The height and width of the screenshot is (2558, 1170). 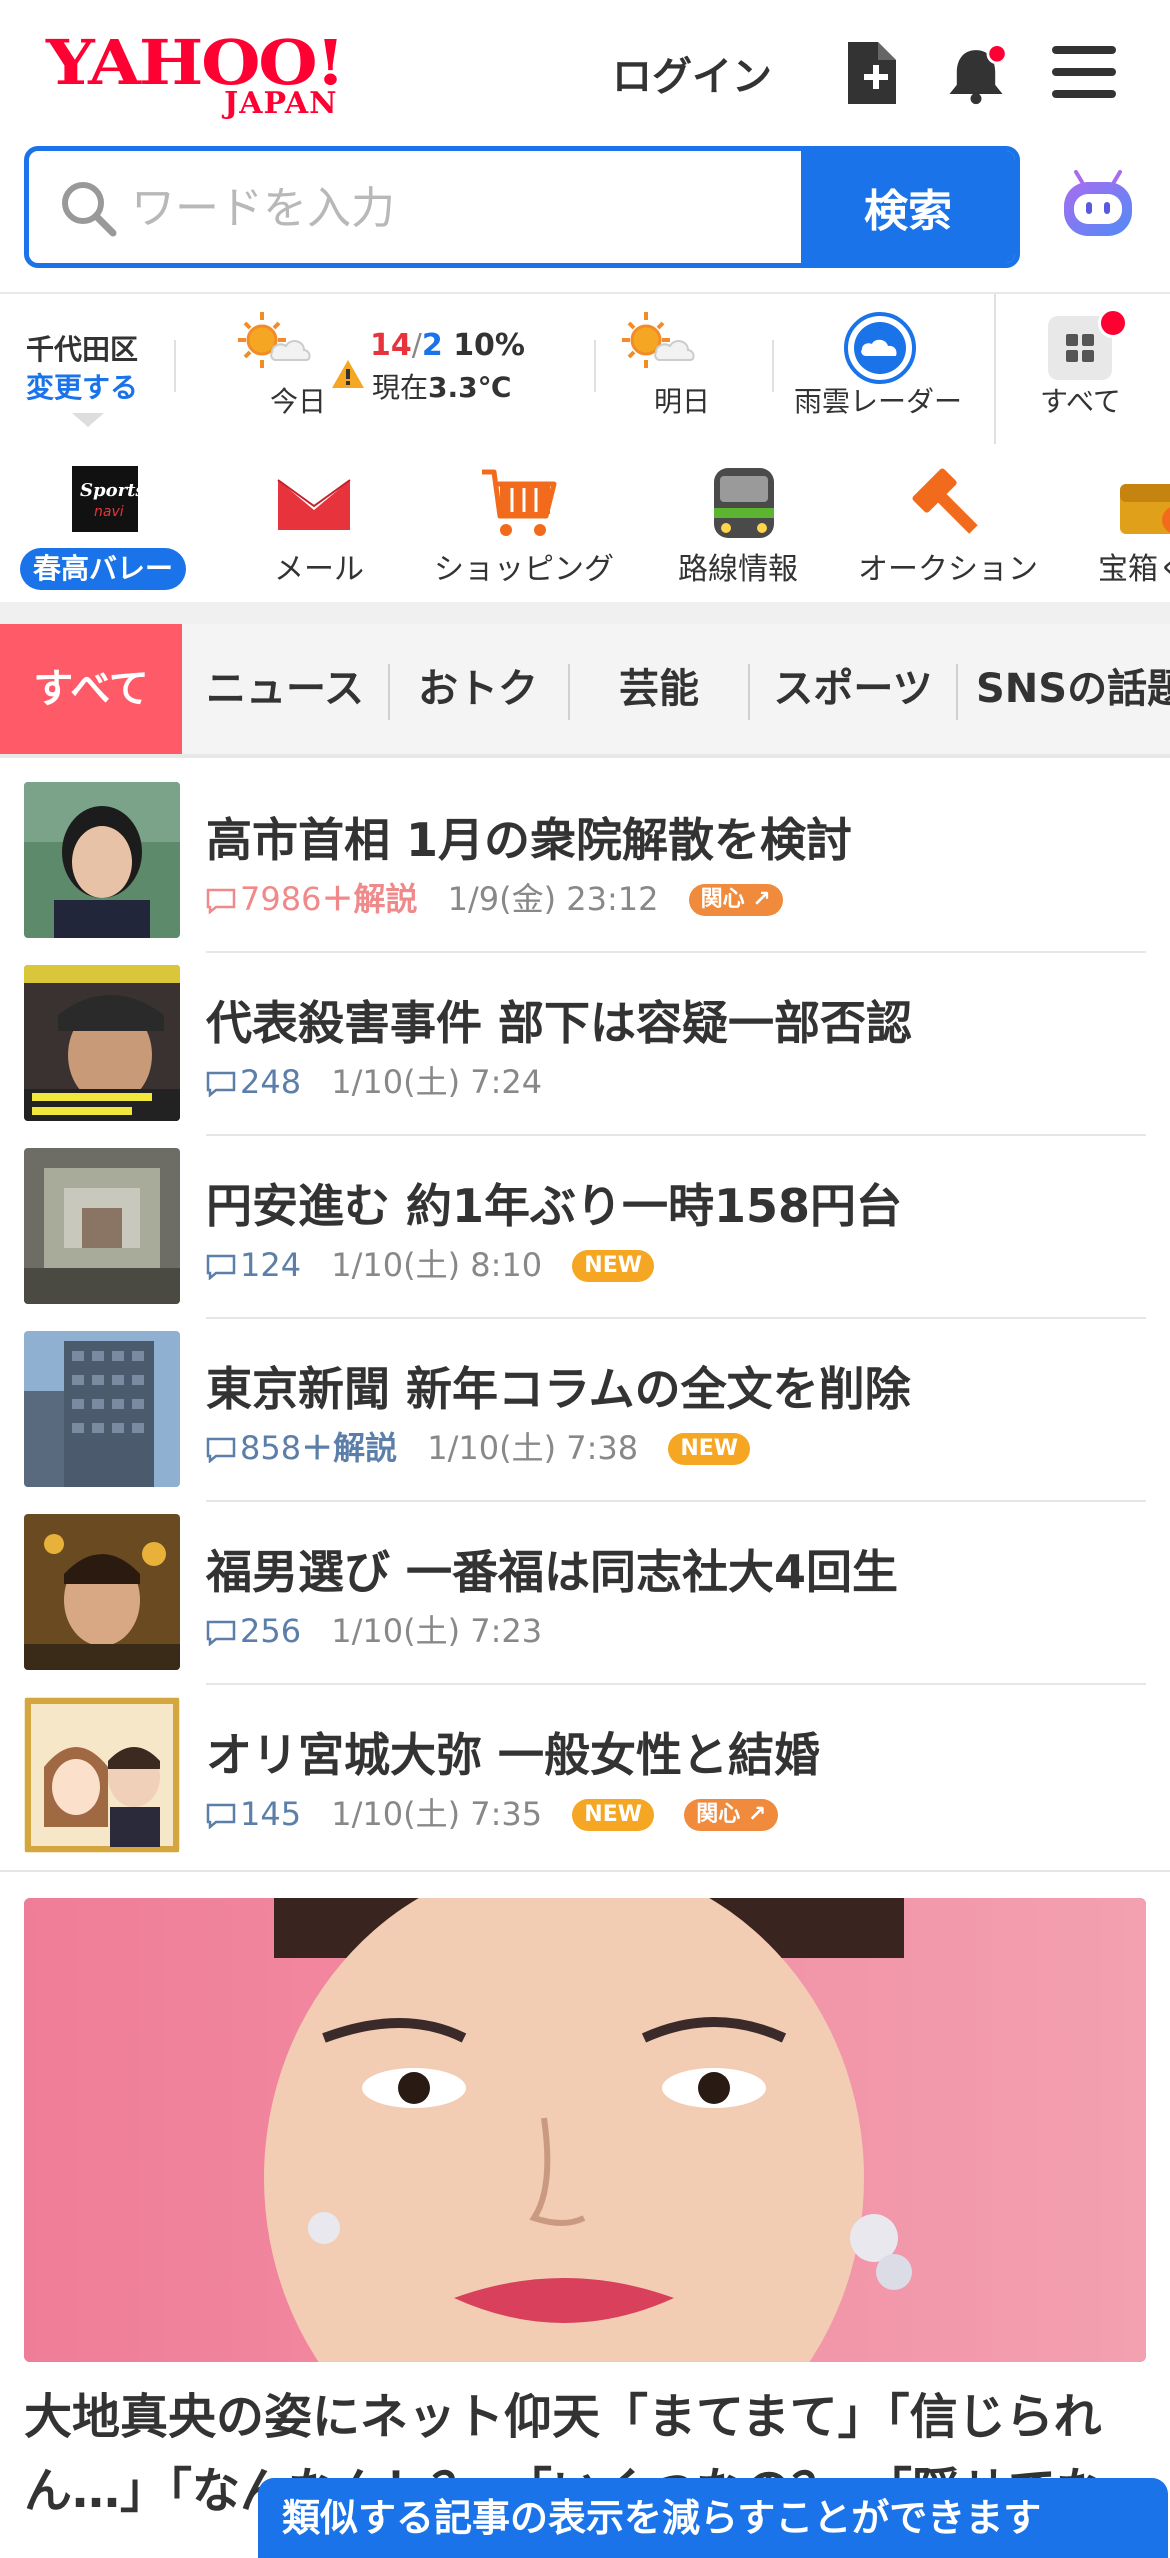 I want to click on comment-count: 124, so click(x=253, y=1265).